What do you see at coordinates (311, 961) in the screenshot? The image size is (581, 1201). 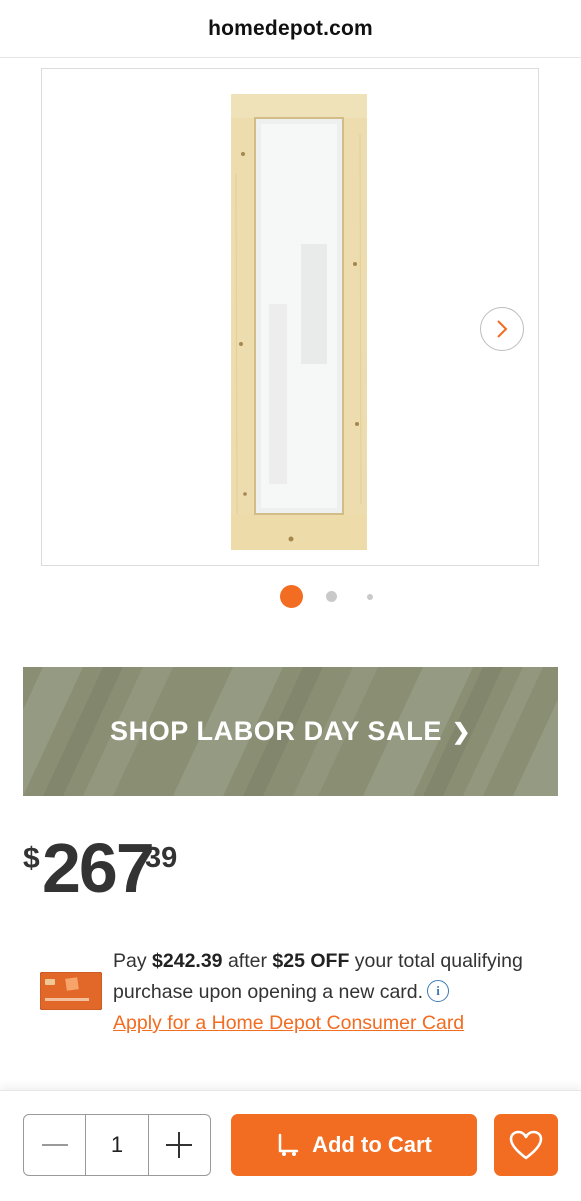 I see `offer-discount: $25 OFF` at bounding box center [311, 961].